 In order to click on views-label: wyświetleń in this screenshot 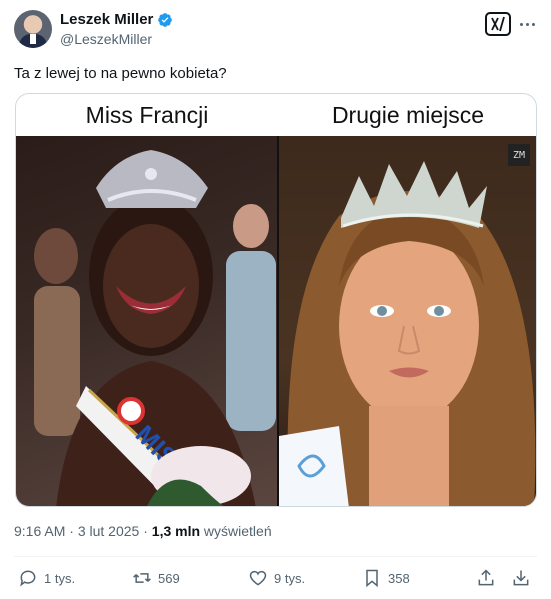, I will do `click(237, 531)`.